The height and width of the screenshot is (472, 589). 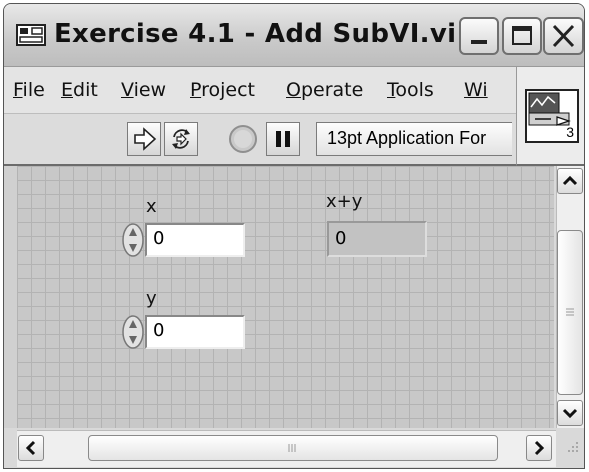 I want to click on run-continuously-button, so click(x=181, y=139).